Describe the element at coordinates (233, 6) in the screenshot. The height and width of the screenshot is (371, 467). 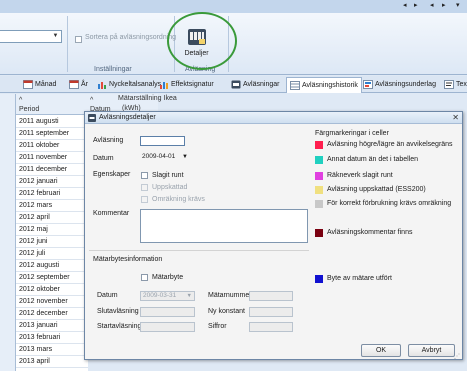
I see `window-top-strip: ◂ ▸ ◂ ▸ ▾` at that location.